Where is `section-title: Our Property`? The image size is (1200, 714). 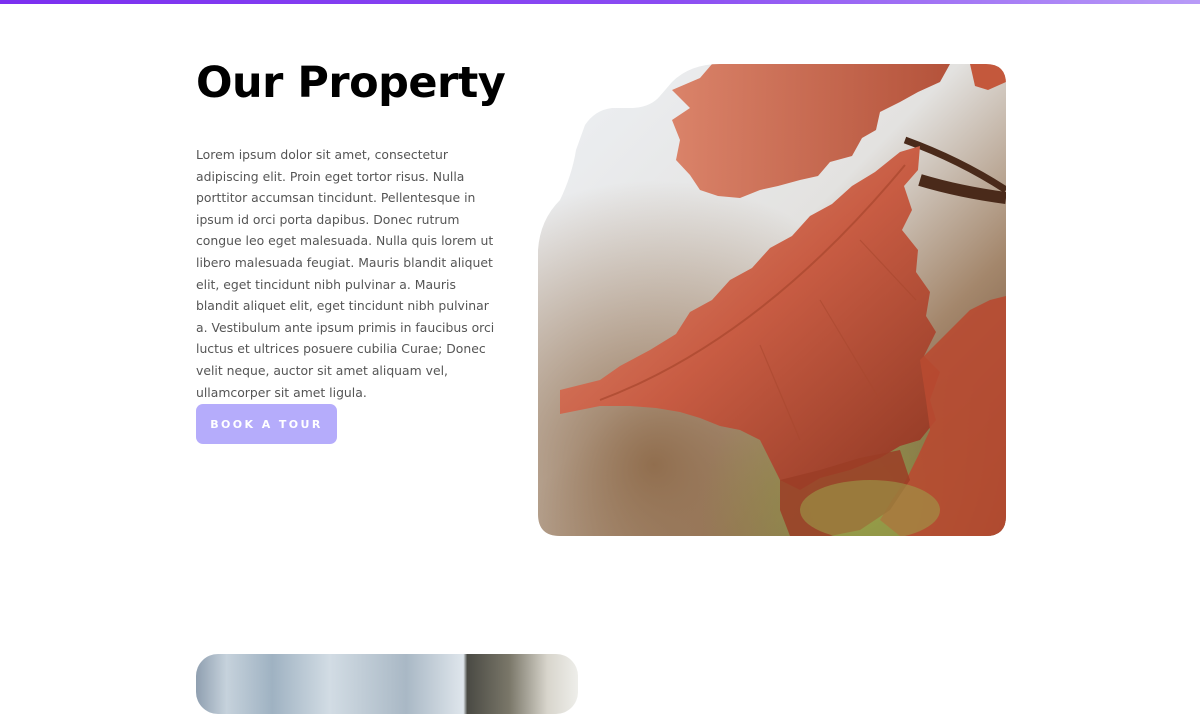 section-title: Our Property is located at coordinates (351, 83).